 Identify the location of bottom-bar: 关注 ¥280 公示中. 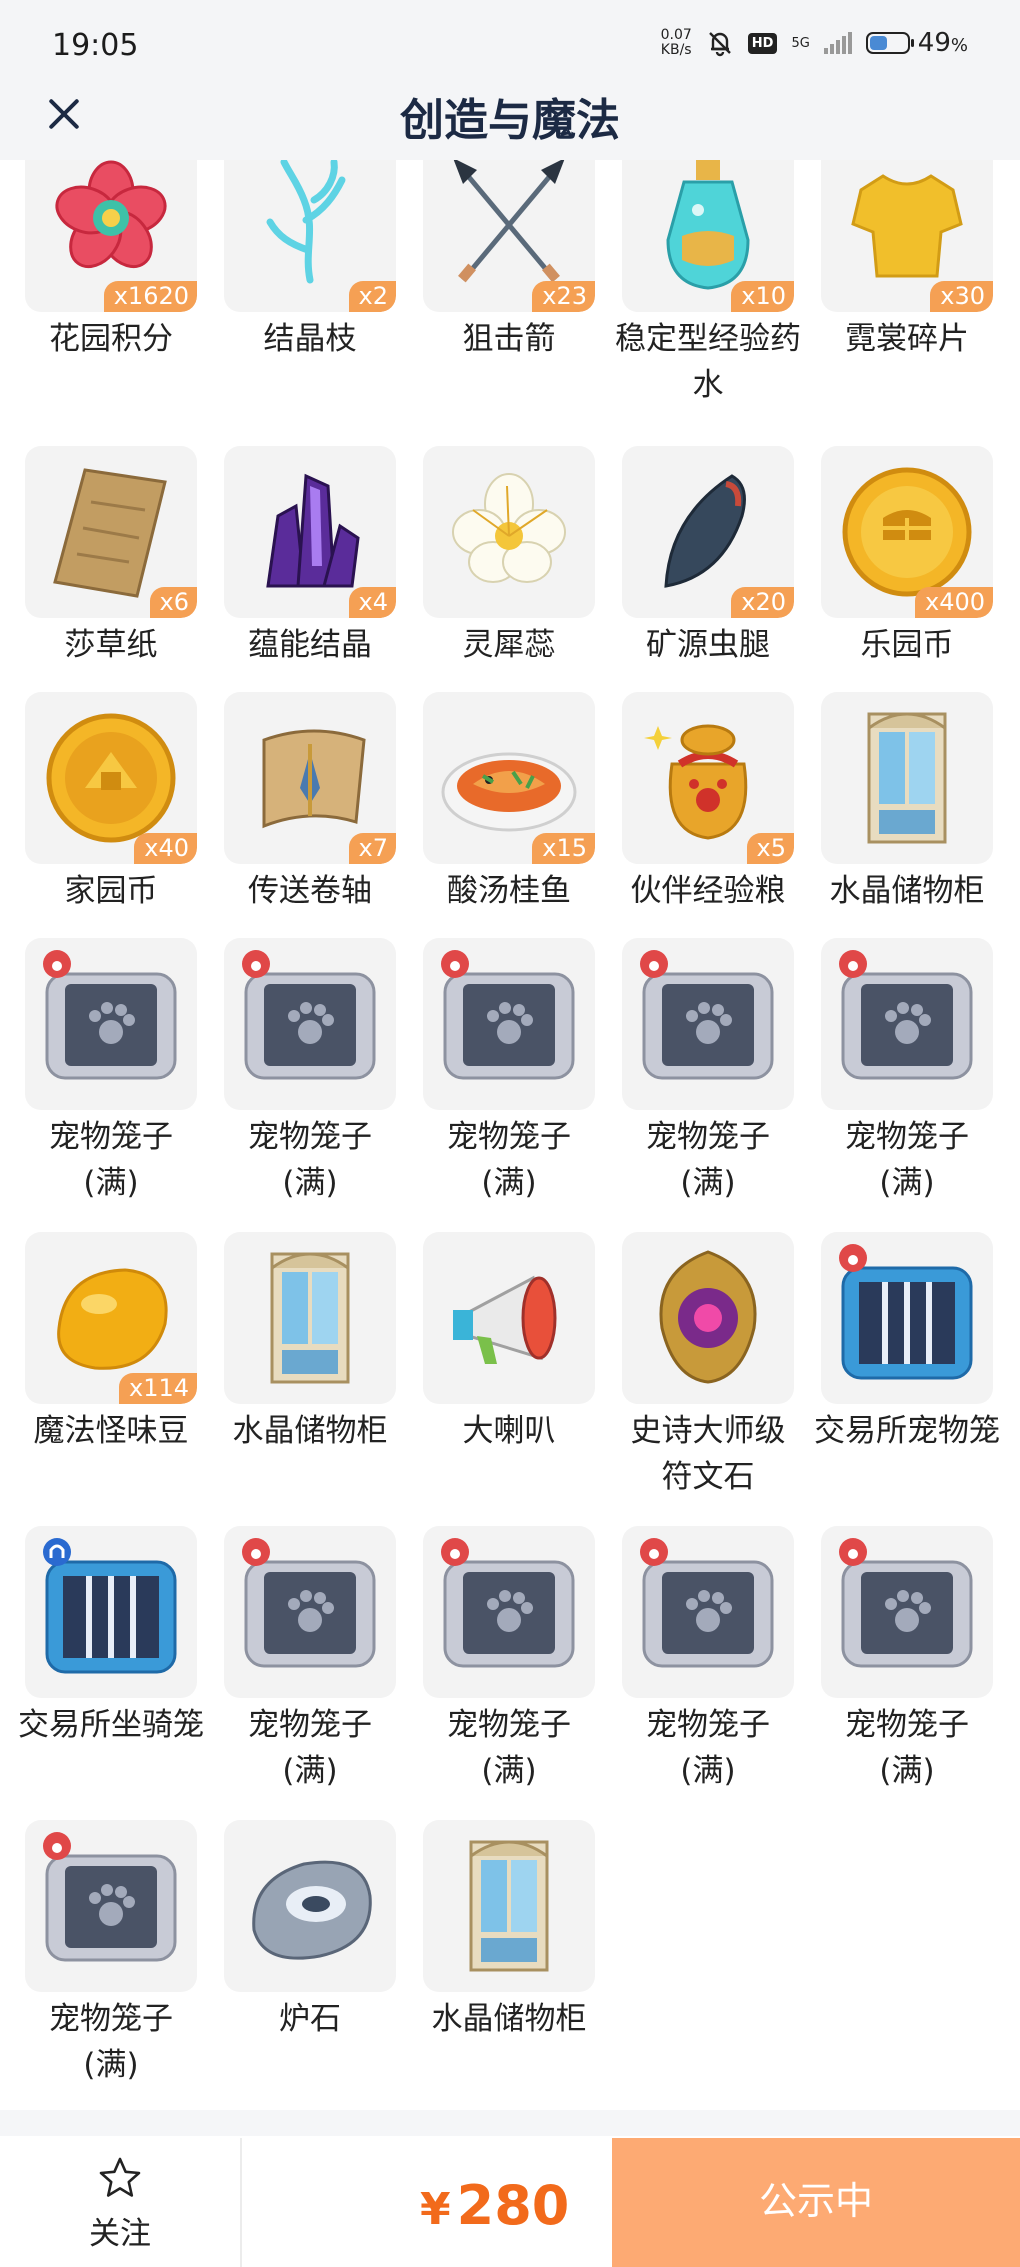
(510, 2202).